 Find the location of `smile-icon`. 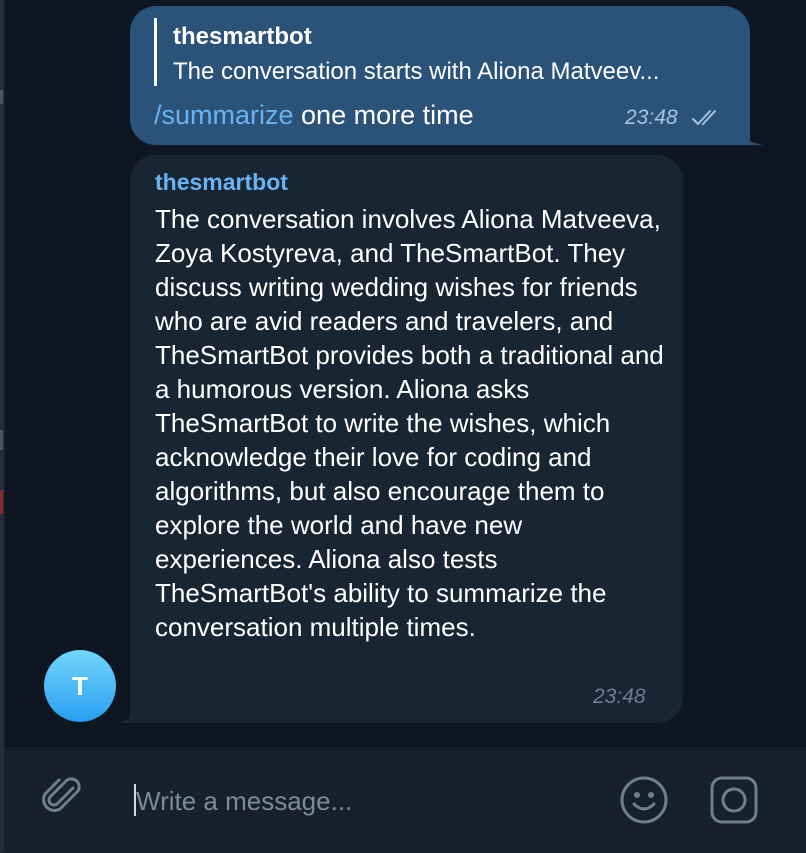

smile-icon is located at coordinates (644, 800).